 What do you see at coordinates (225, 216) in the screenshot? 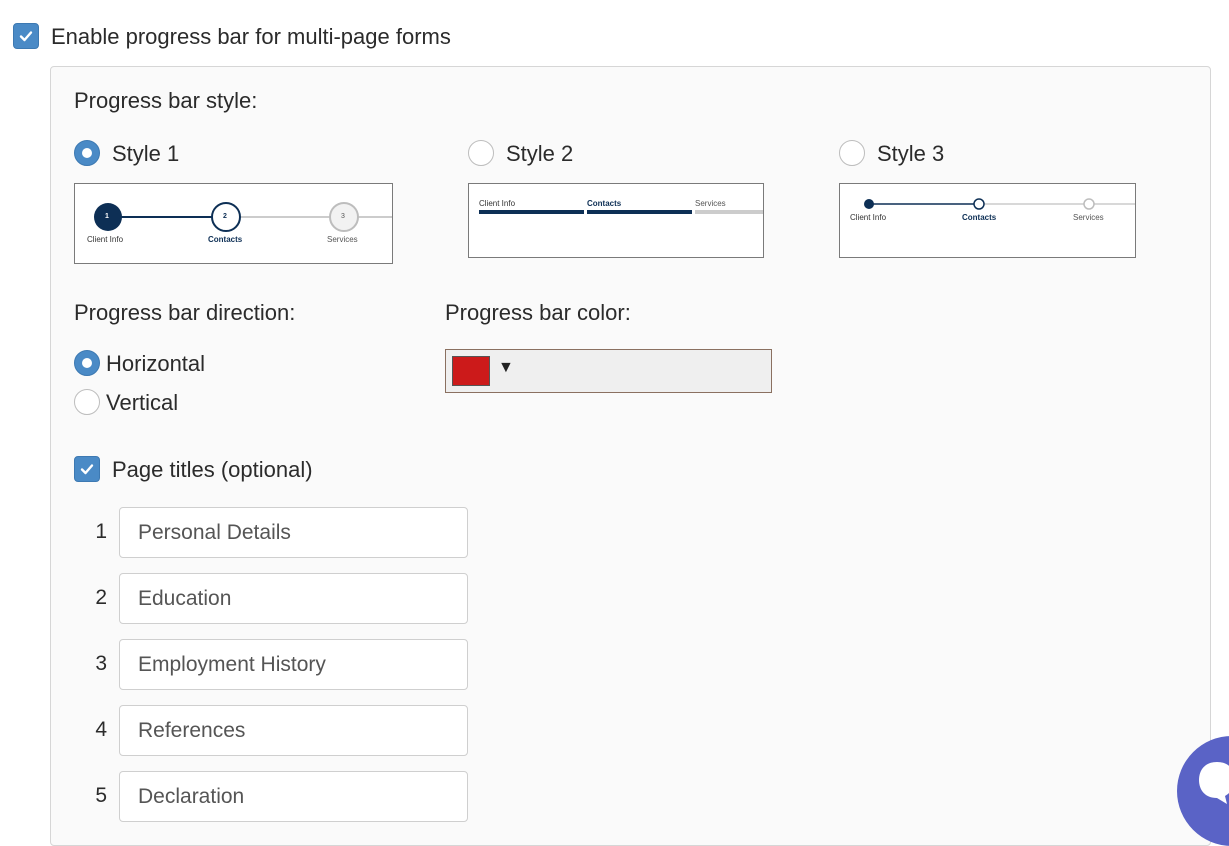
I see `style-1-step-2-number: 2` at bounding box center [225, 216].